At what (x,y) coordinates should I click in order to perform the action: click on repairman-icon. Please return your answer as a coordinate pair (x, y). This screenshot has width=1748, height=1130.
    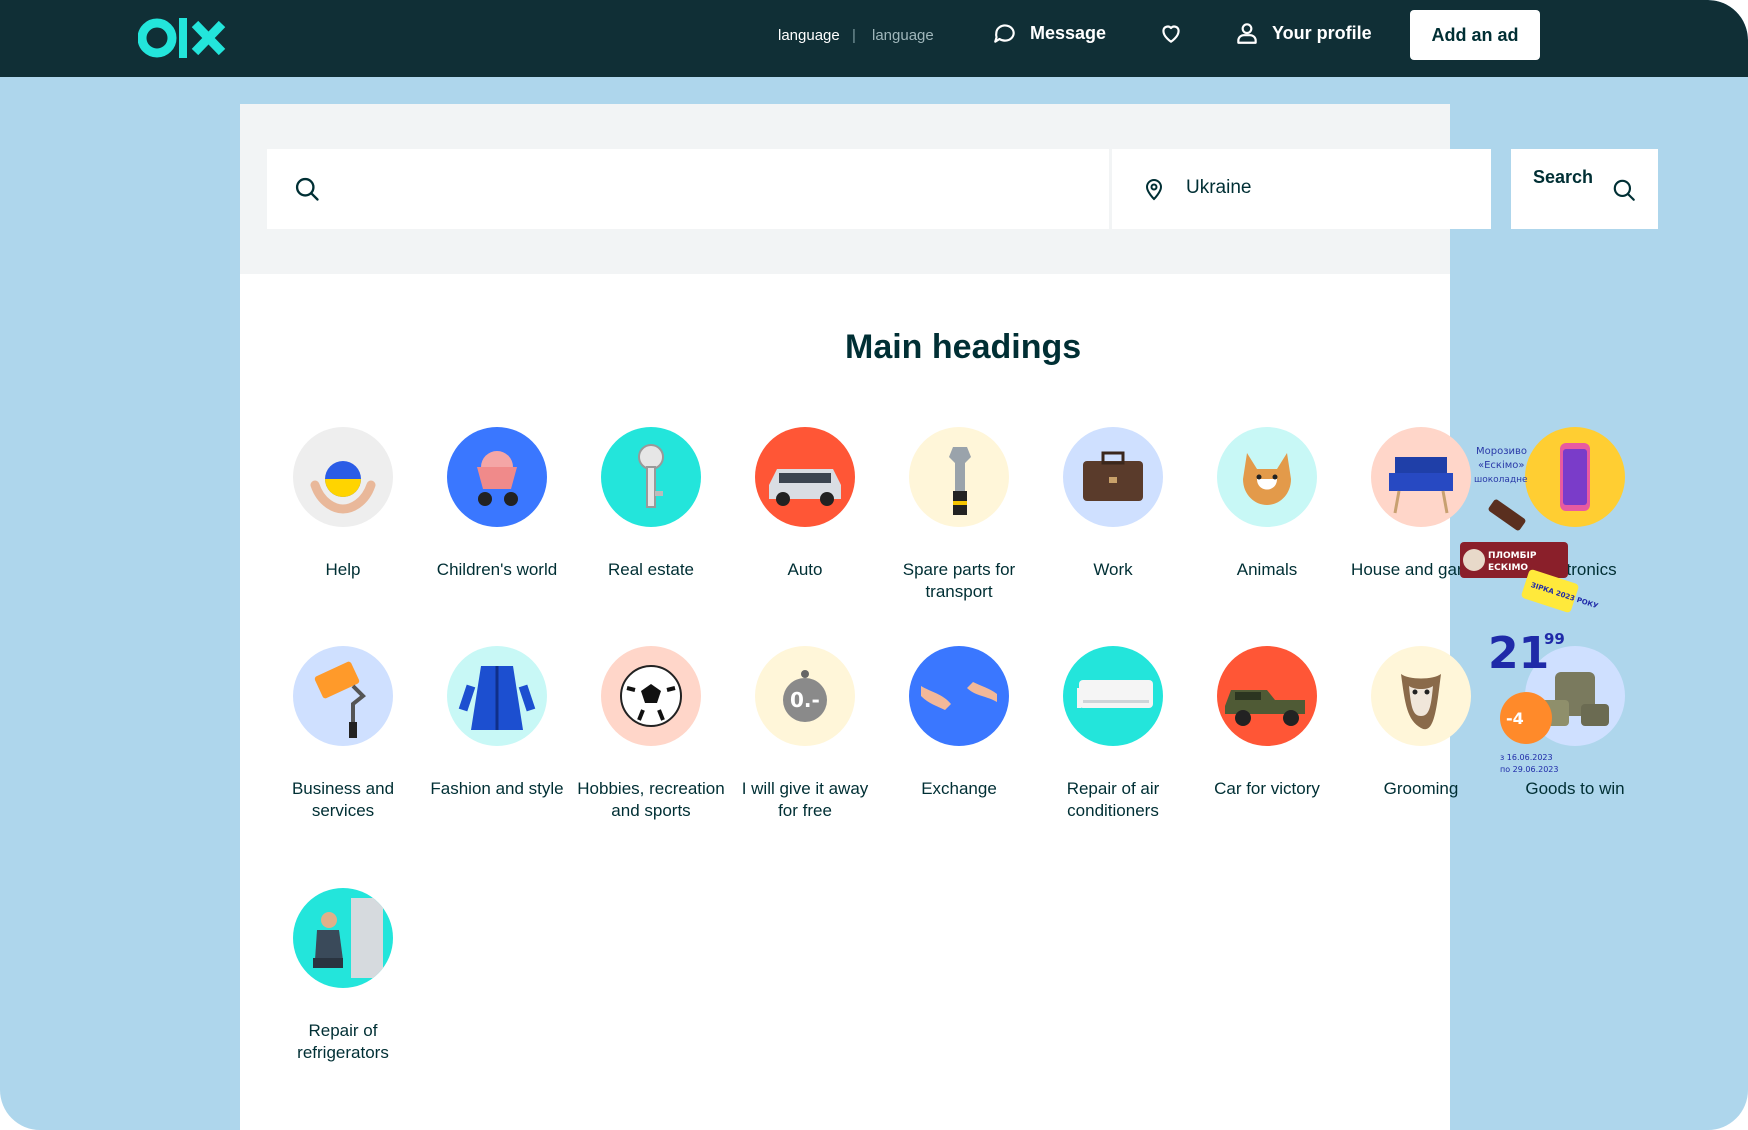
    Looking at the image, I should click on (343, 938).